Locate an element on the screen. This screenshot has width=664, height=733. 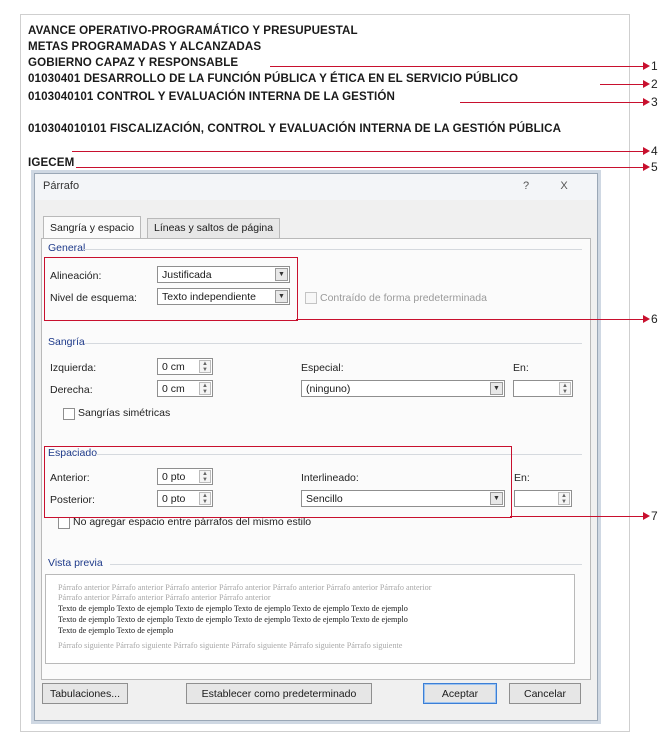
chevron-down-icon: ▼ is located at coordinates (496, 388).